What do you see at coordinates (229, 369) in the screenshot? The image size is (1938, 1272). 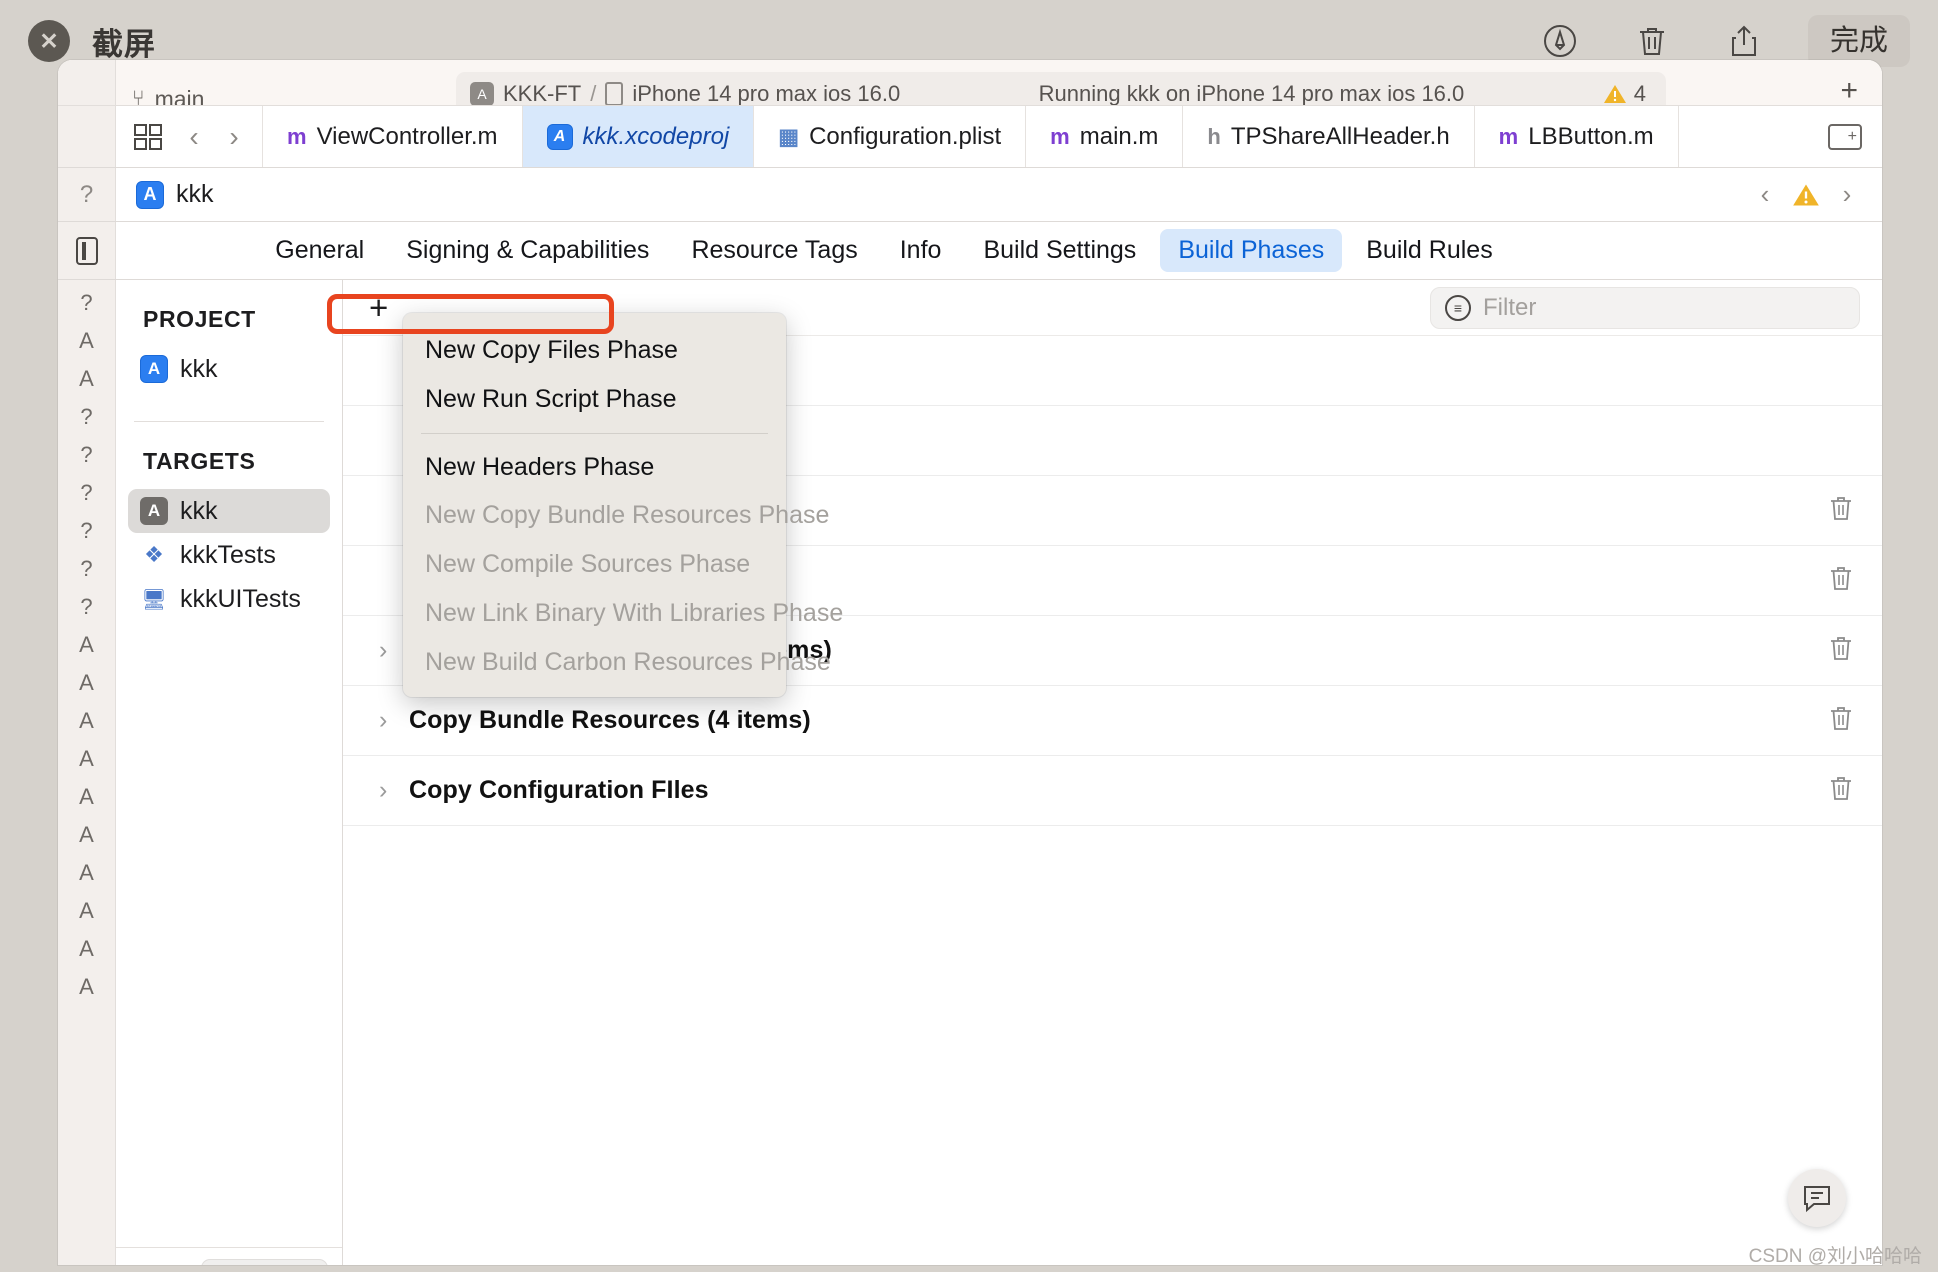 I see `sidebar-item-project-kkk: Akkk` at bounding box center [229, 369].